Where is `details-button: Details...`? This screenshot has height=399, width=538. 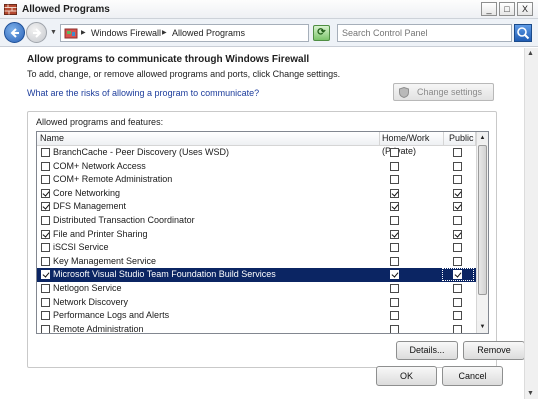
details-button: Details... is located at coordinates (427, 350).